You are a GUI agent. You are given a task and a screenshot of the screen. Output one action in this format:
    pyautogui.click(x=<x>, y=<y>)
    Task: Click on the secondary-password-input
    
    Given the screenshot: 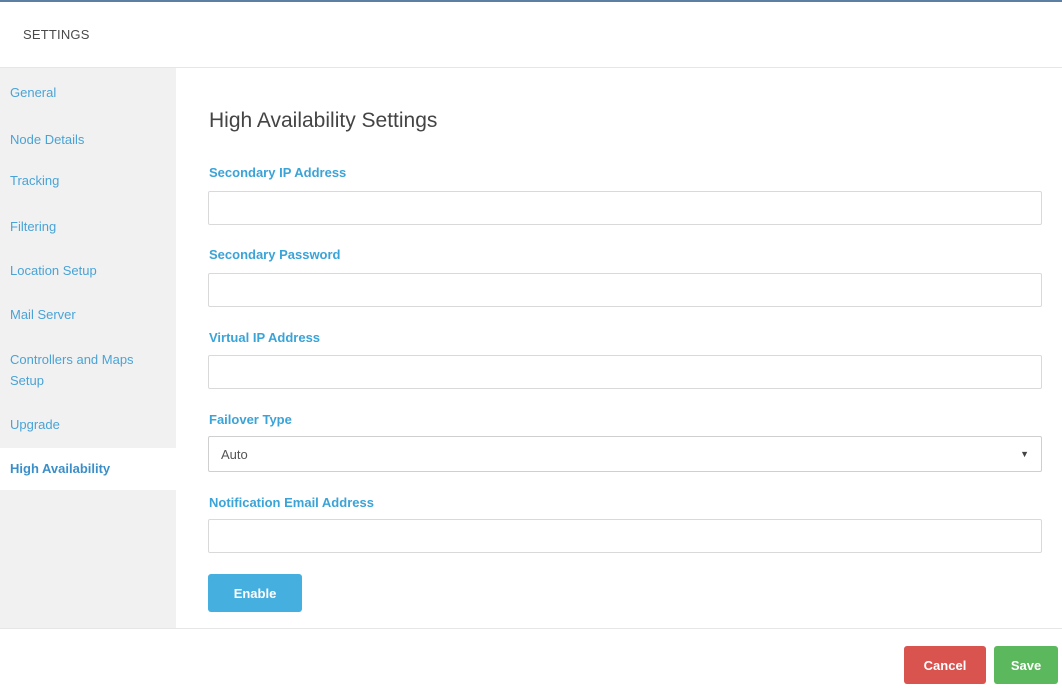 What is the action you would take?
    pyautogui.click(x=625, y=290)
    